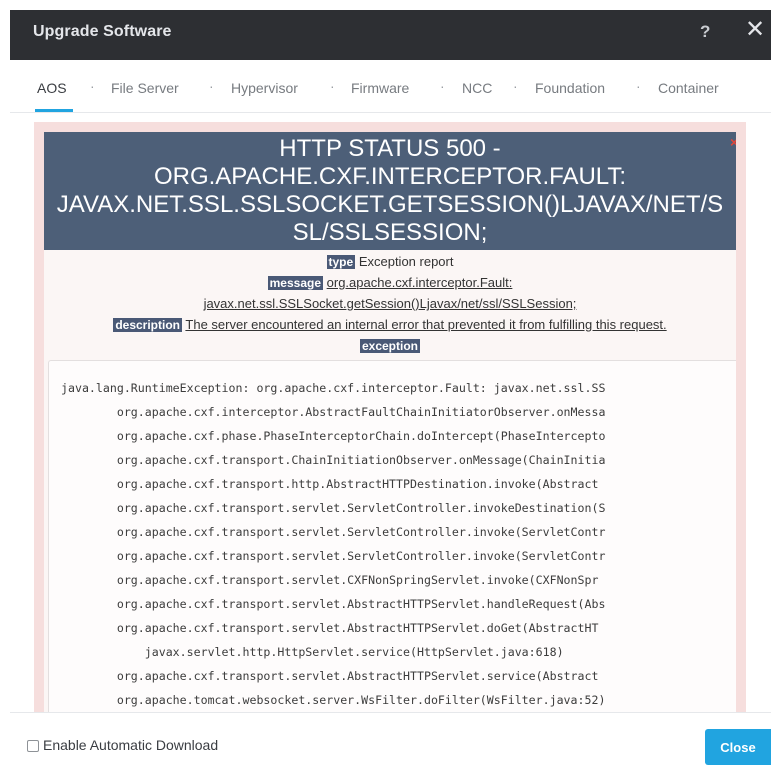  Describe the element at coordinates (419, 282) in the screenshot. I see `message-value: org.apache.cxf.interceptor.Fault:` at that location.